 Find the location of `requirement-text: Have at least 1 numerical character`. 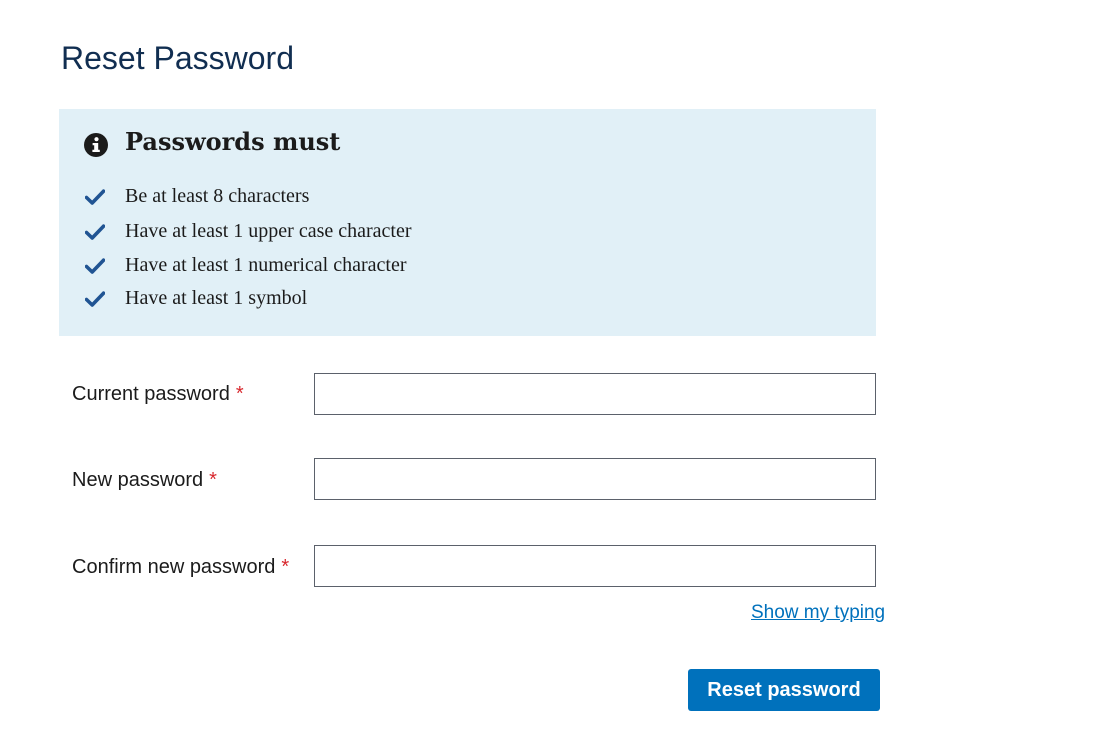

requirement-text: Have at least 1 numerical character is located at coordinates (266, 265).